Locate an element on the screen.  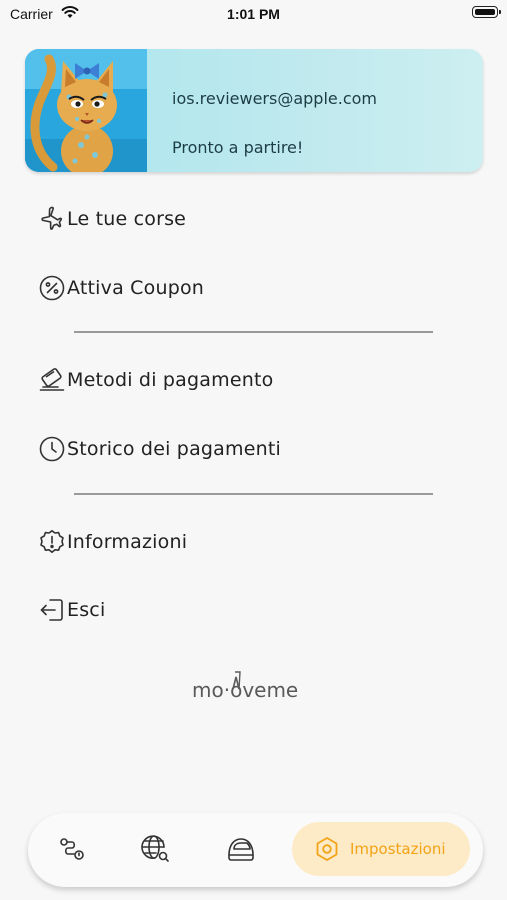
clock-icon is located at coordinates (52, 449).